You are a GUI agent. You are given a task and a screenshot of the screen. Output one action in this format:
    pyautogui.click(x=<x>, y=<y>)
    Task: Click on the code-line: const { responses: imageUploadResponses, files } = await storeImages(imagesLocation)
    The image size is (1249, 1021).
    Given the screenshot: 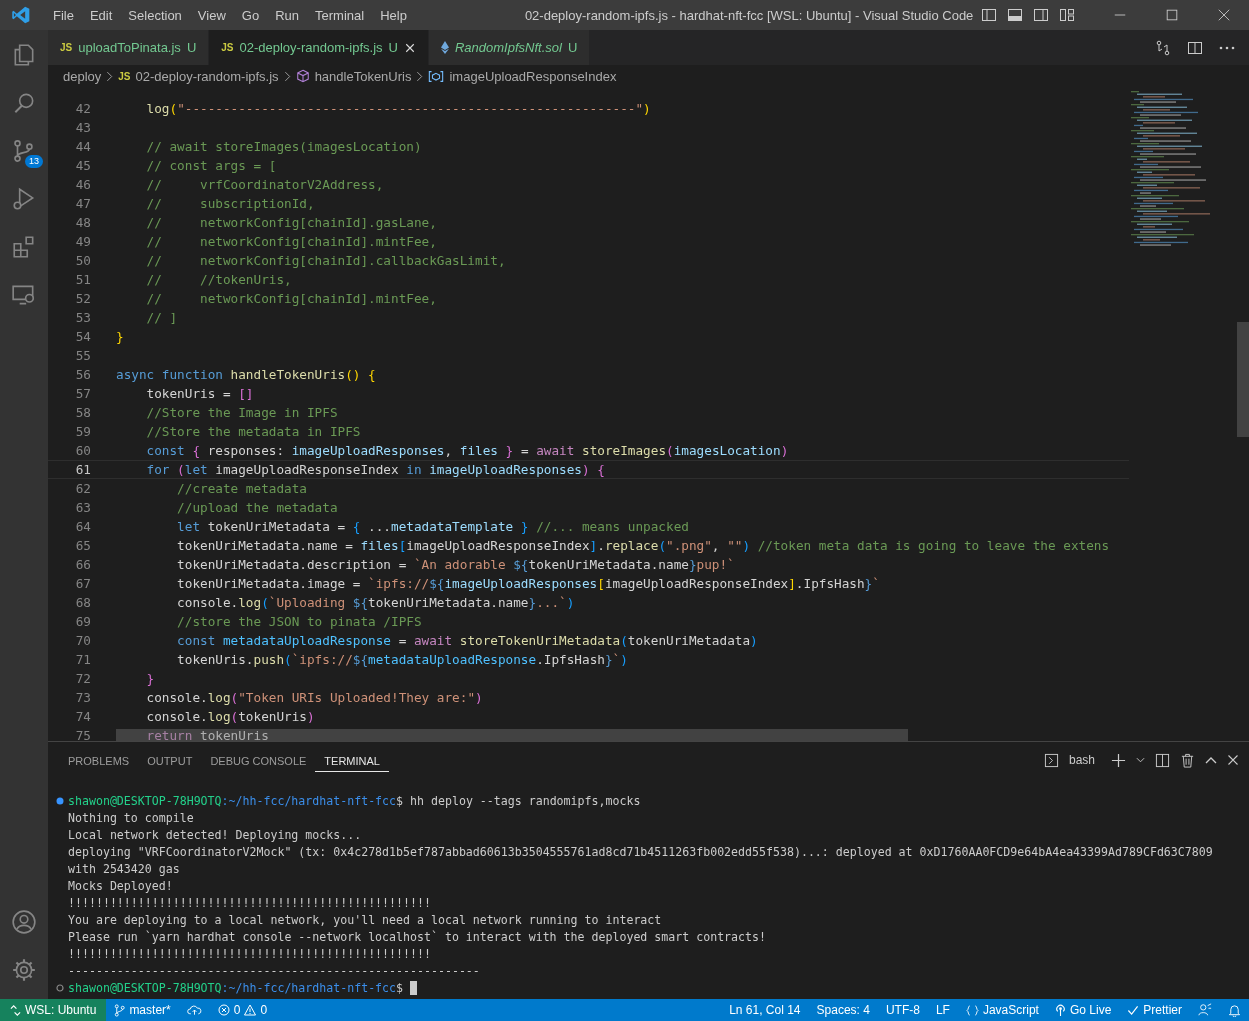 What is the action you would take?
    pyautogui.click(x=467, y=450)
    